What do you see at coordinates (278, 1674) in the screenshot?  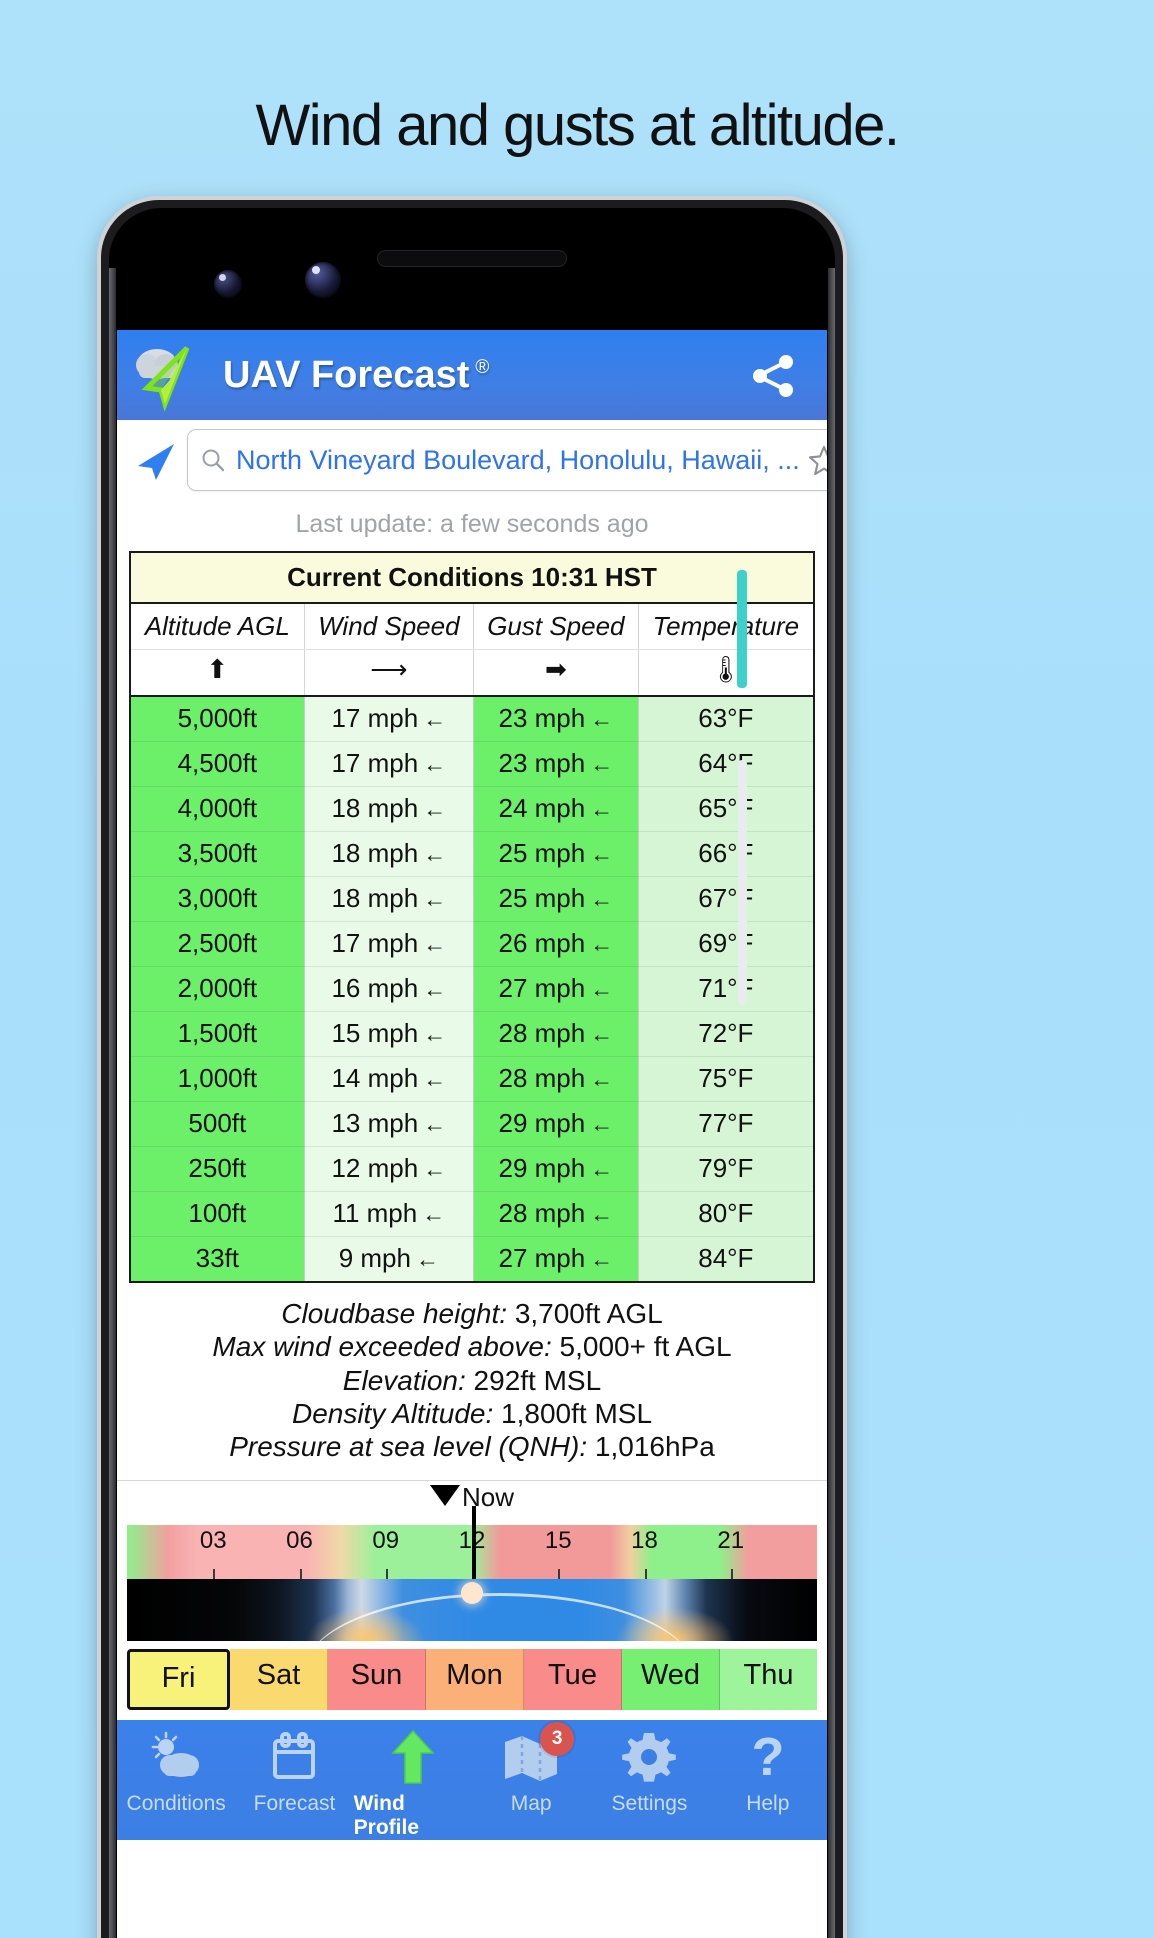 I see `day-tab-label: Sat` at bounding box center [278, 1674].